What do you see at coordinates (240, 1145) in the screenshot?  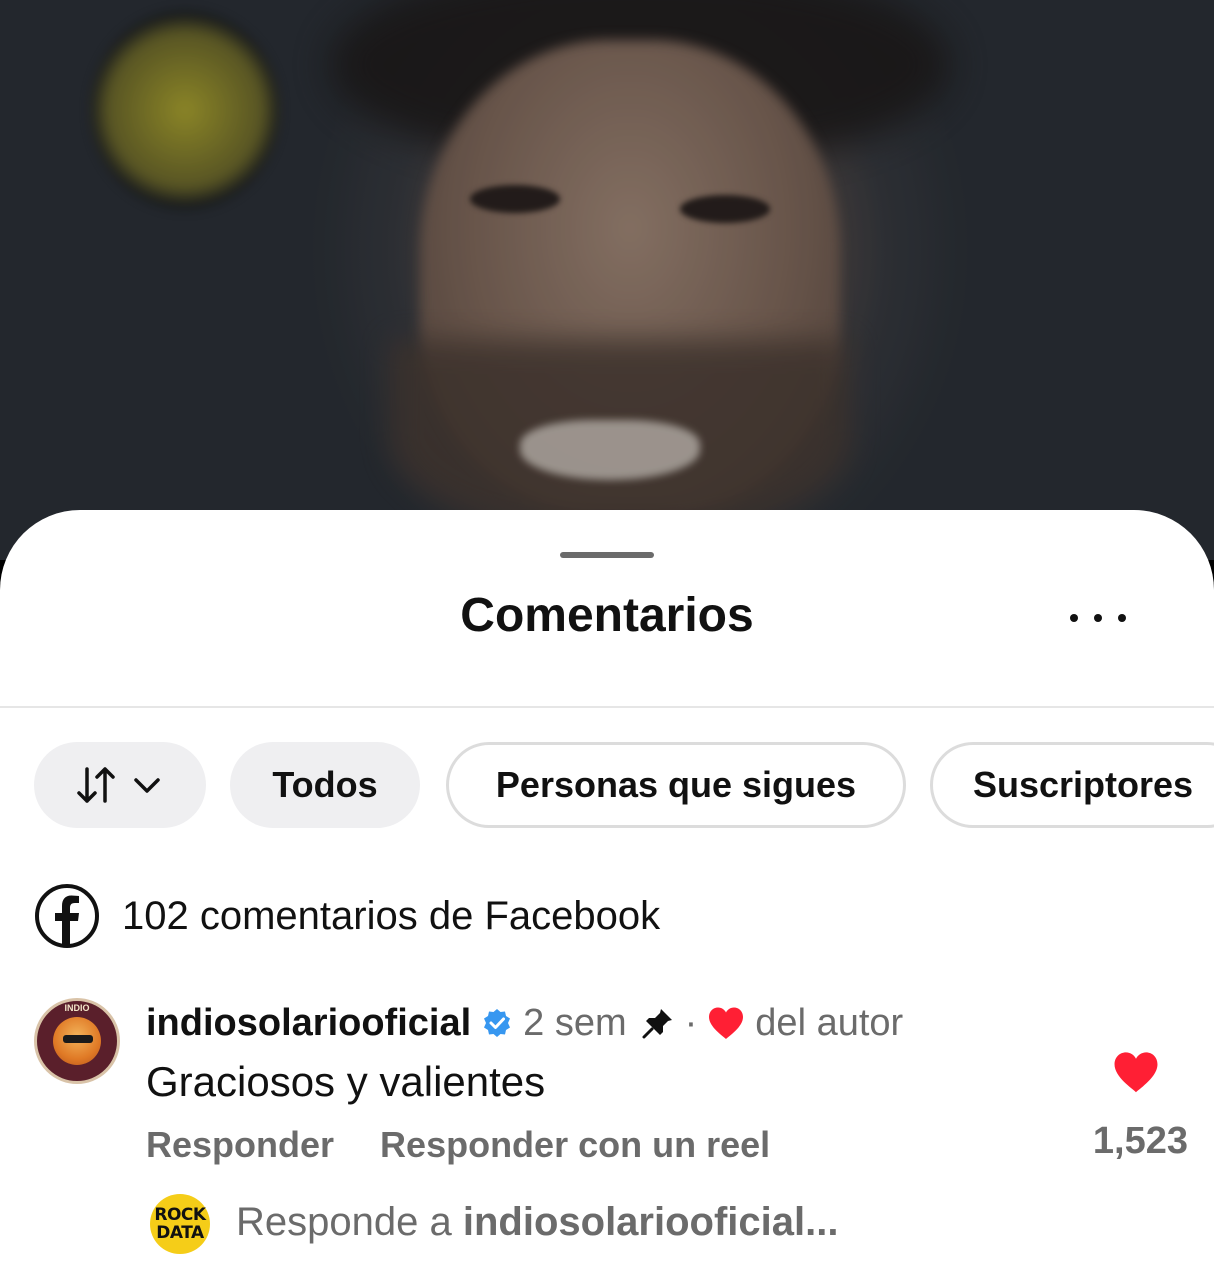 I see `reply-button: Responder` at bounding box center [240, 1145].